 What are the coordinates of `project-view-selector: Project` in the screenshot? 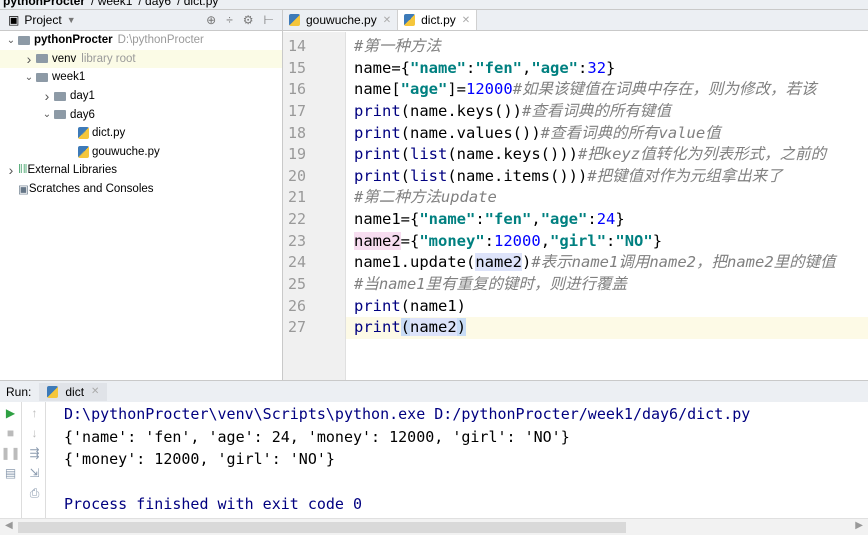 It's located at (42, 20).